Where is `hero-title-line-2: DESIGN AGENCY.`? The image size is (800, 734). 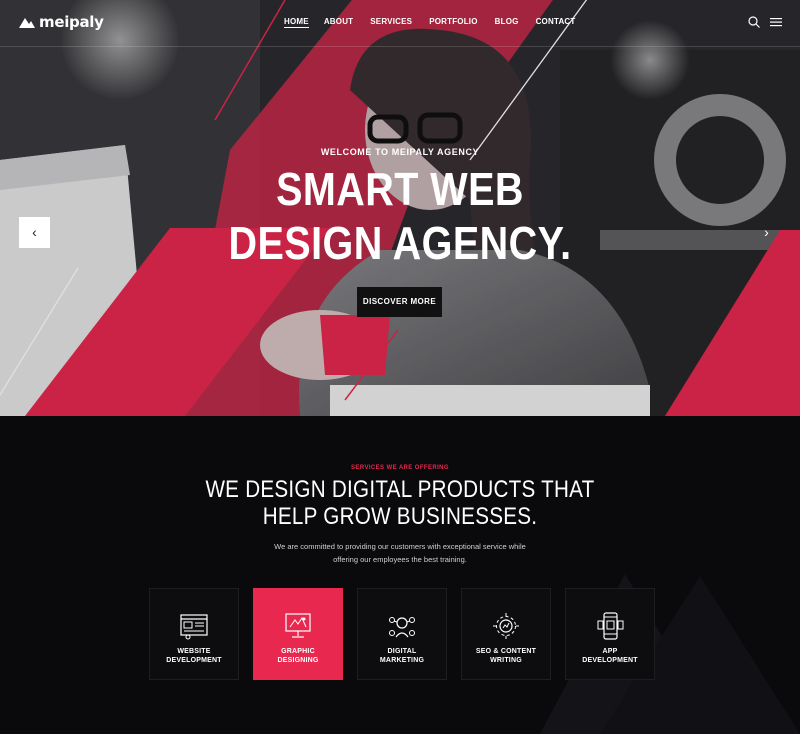 hero-title-line-2: DESIGN AGENCY. is located at coordinates (400, 243).